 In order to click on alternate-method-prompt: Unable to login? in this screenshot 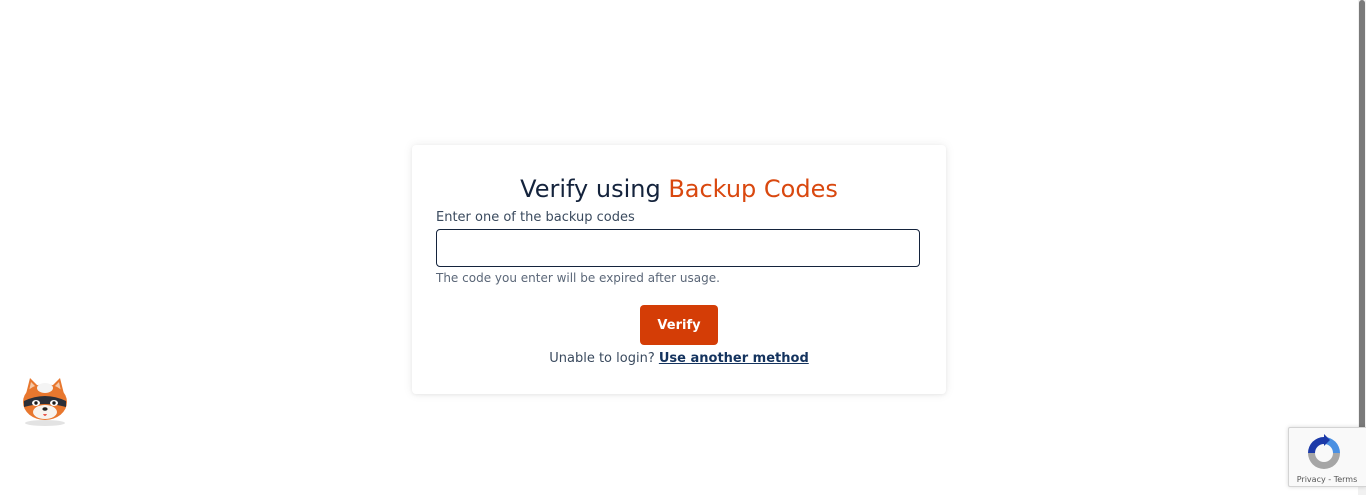, I will do `click(604, 358)`.